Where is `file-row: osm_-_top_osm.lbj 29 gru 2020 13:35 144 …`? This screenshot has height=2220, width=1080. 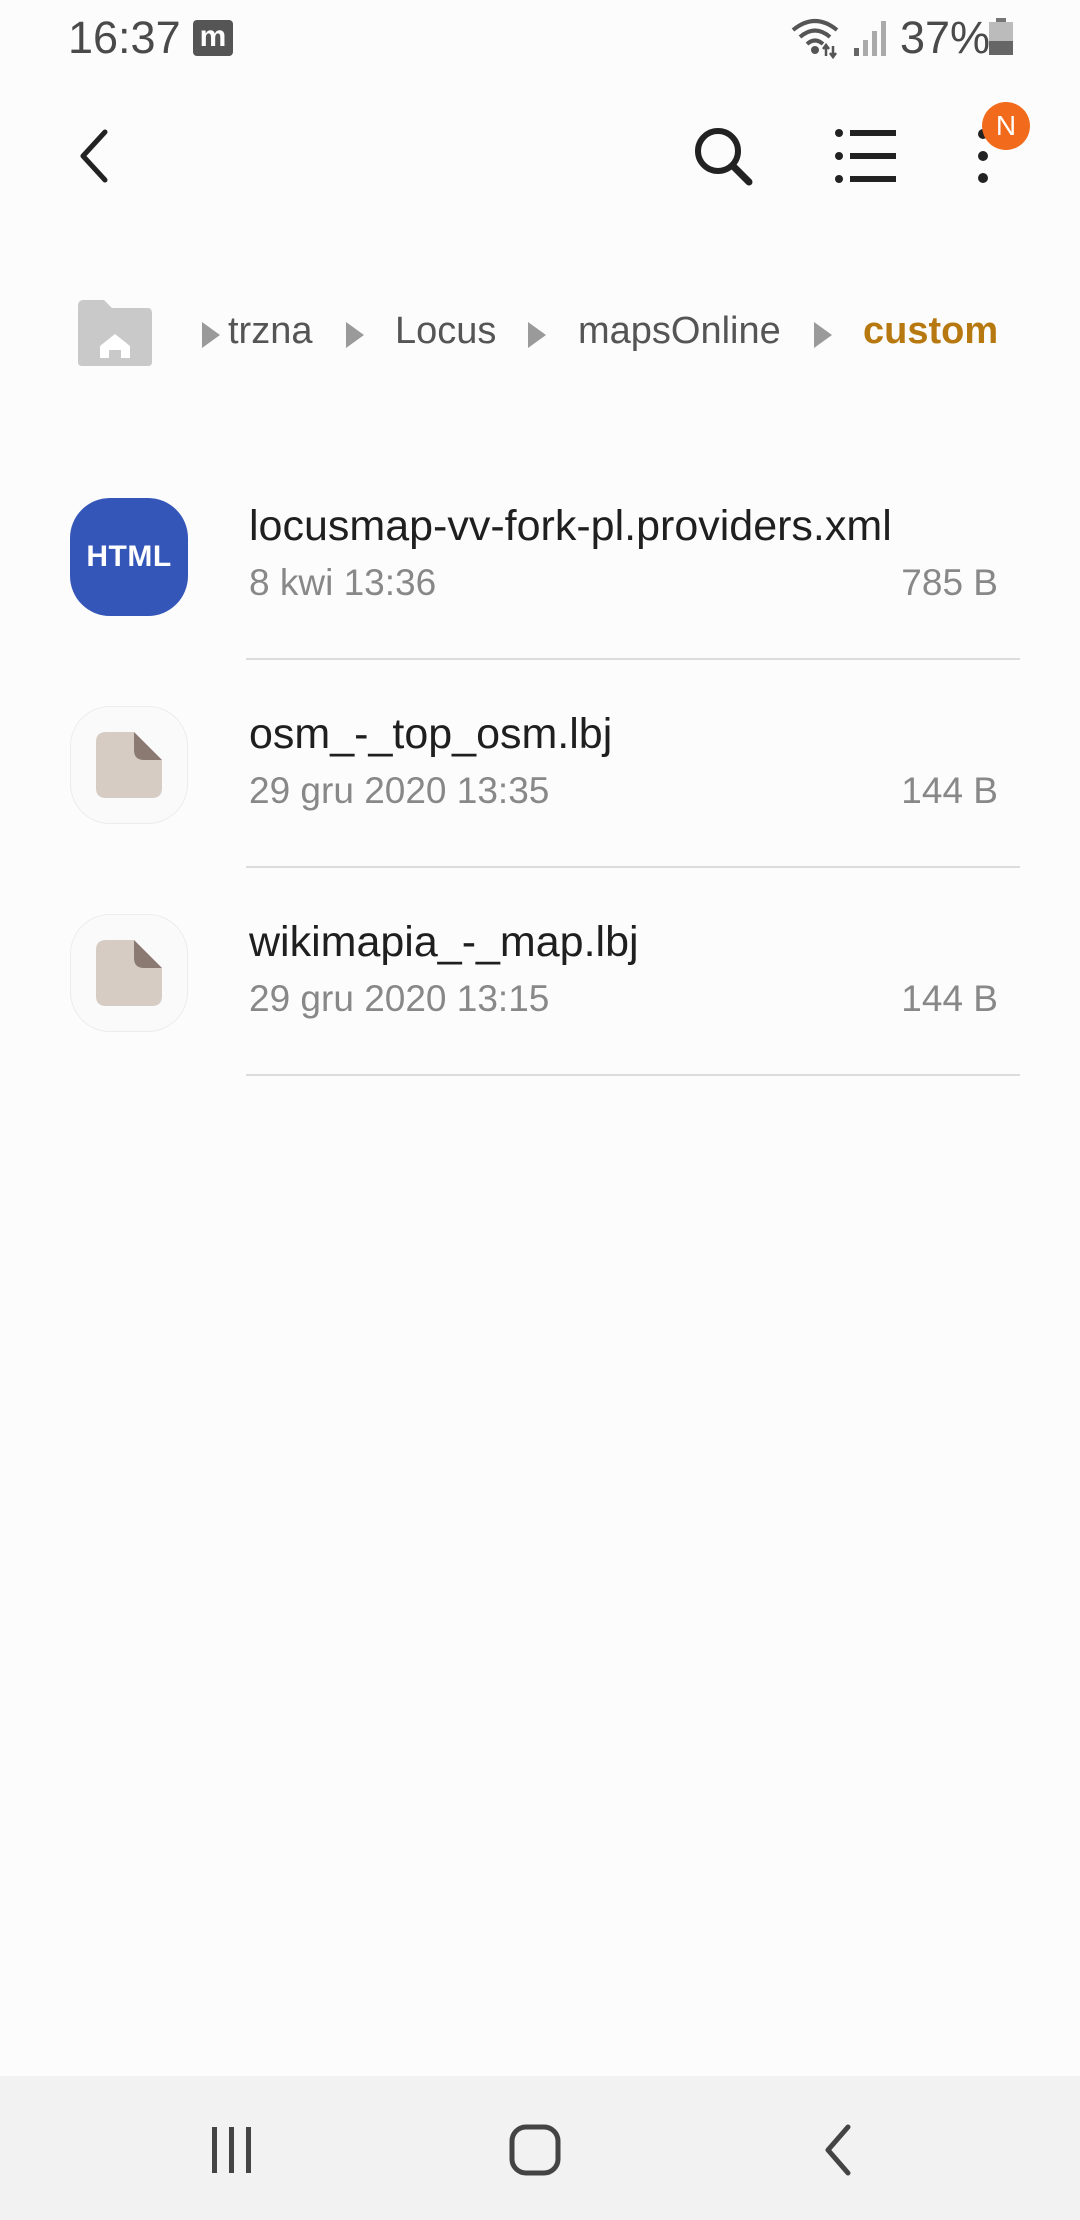 file-row: osm_-_top_osm.lbj 29 gru 2020 13:35 144 … is located at coordinates (540, 782).